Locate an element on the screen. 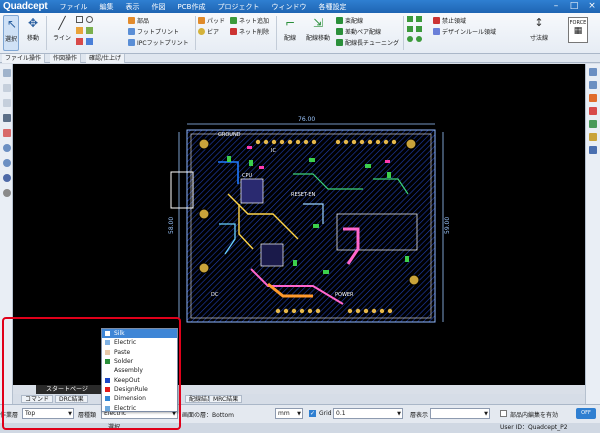 The image size is (600, 433). wiring-label: 配線 is located at coordinates (289, 38).